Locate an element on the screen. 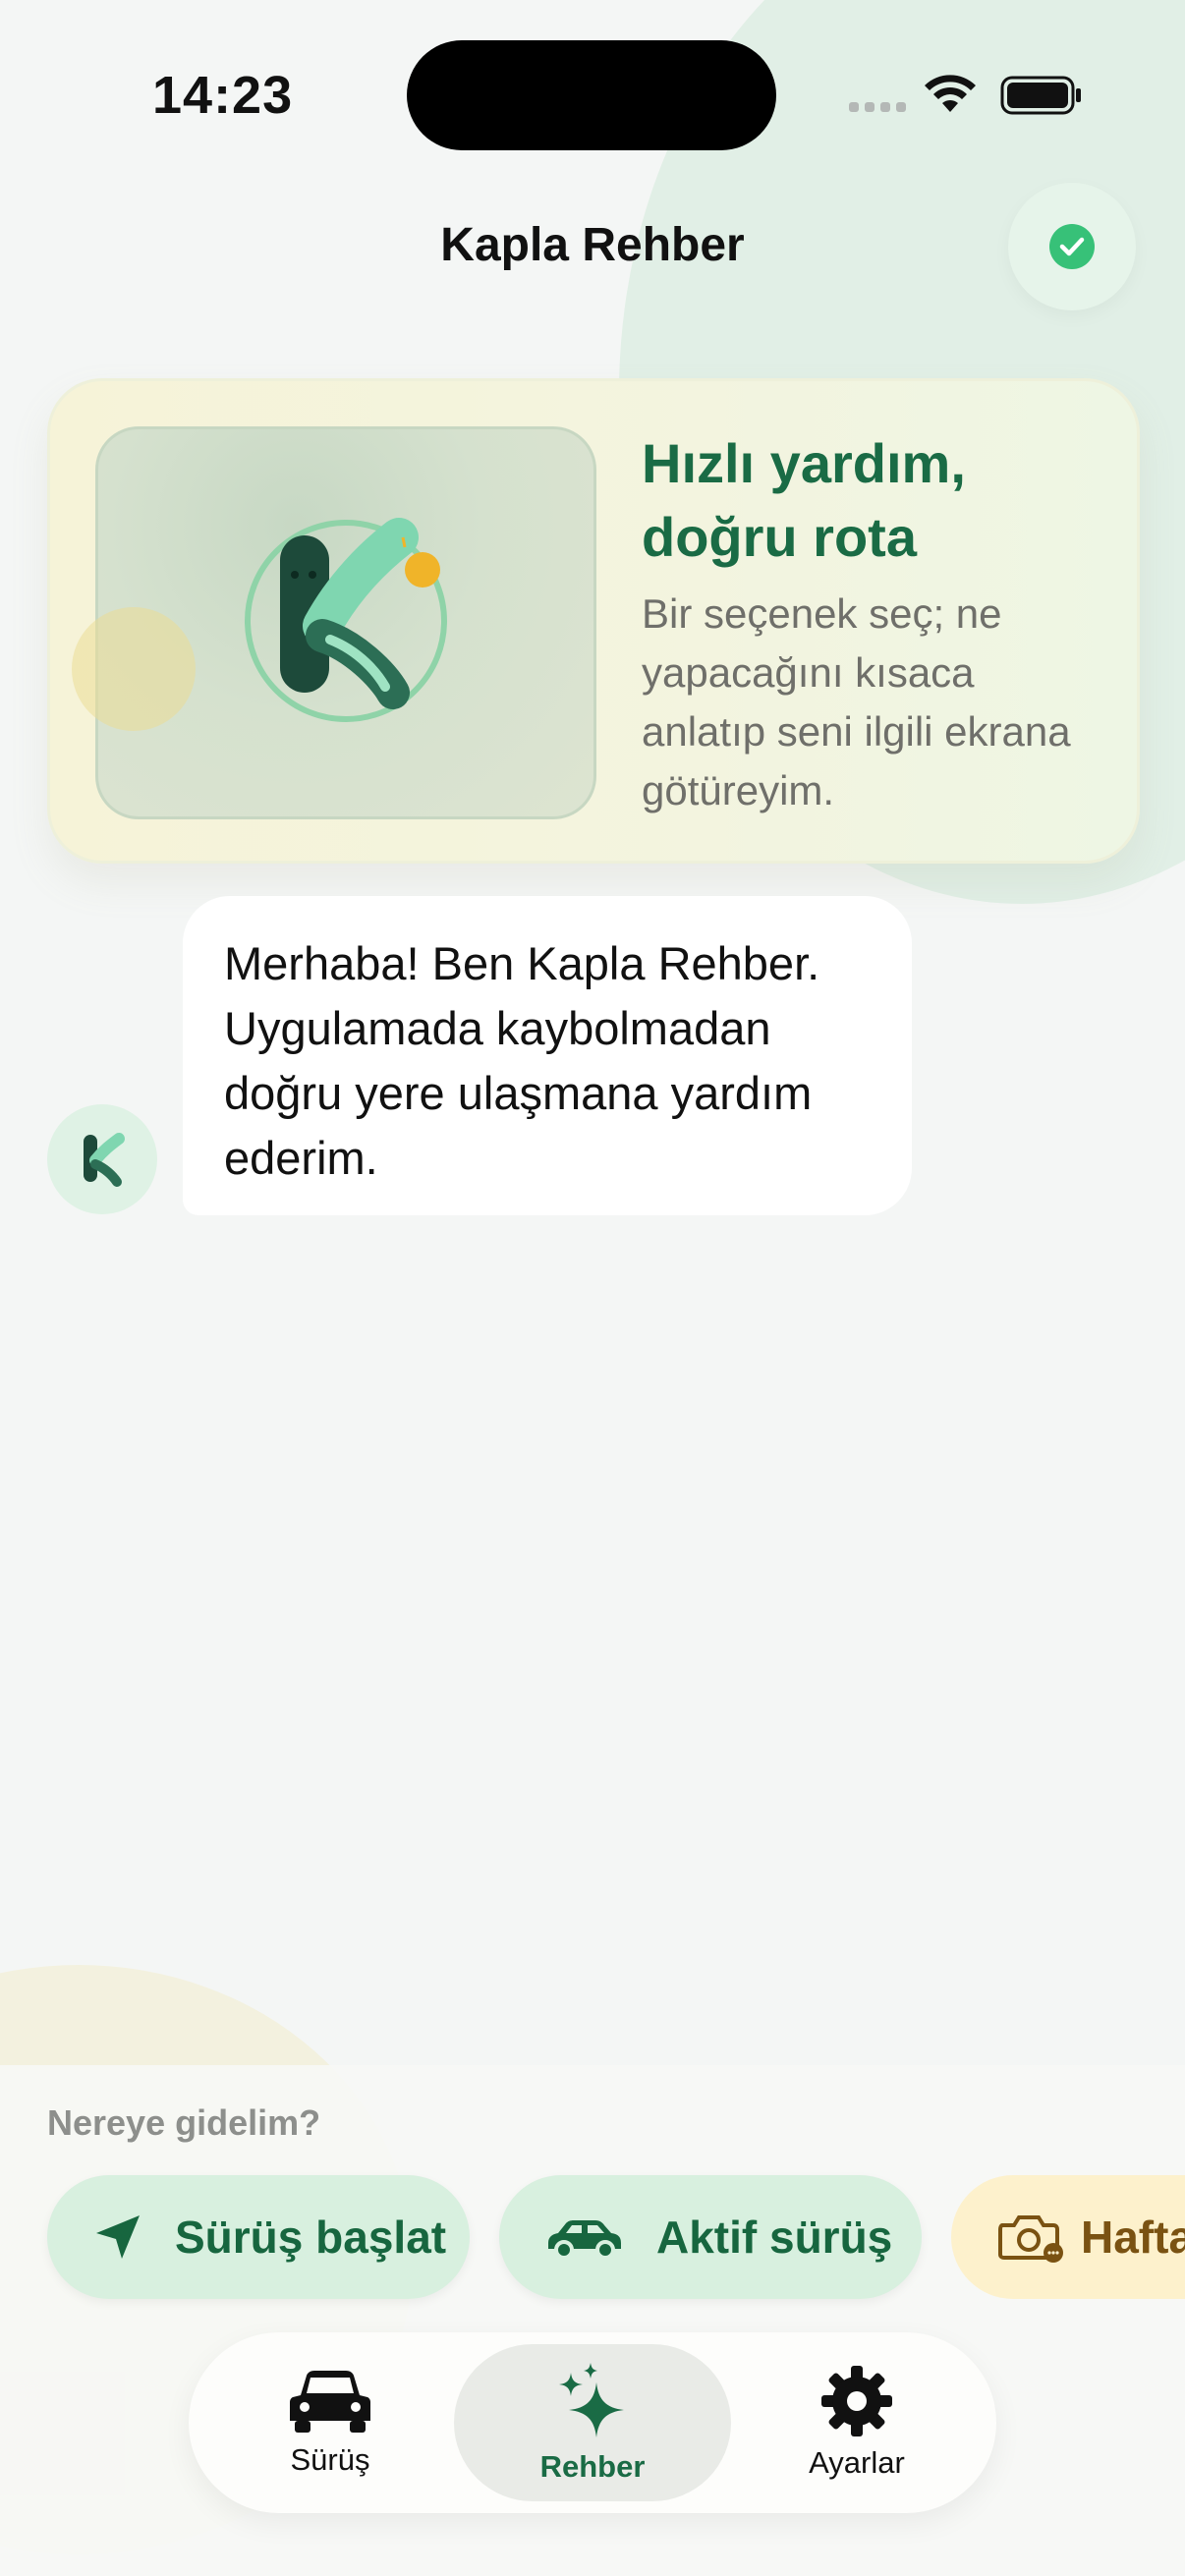 The image size is (1185, 2576). status-time: 14:23 is located at coordinates (223, 95).